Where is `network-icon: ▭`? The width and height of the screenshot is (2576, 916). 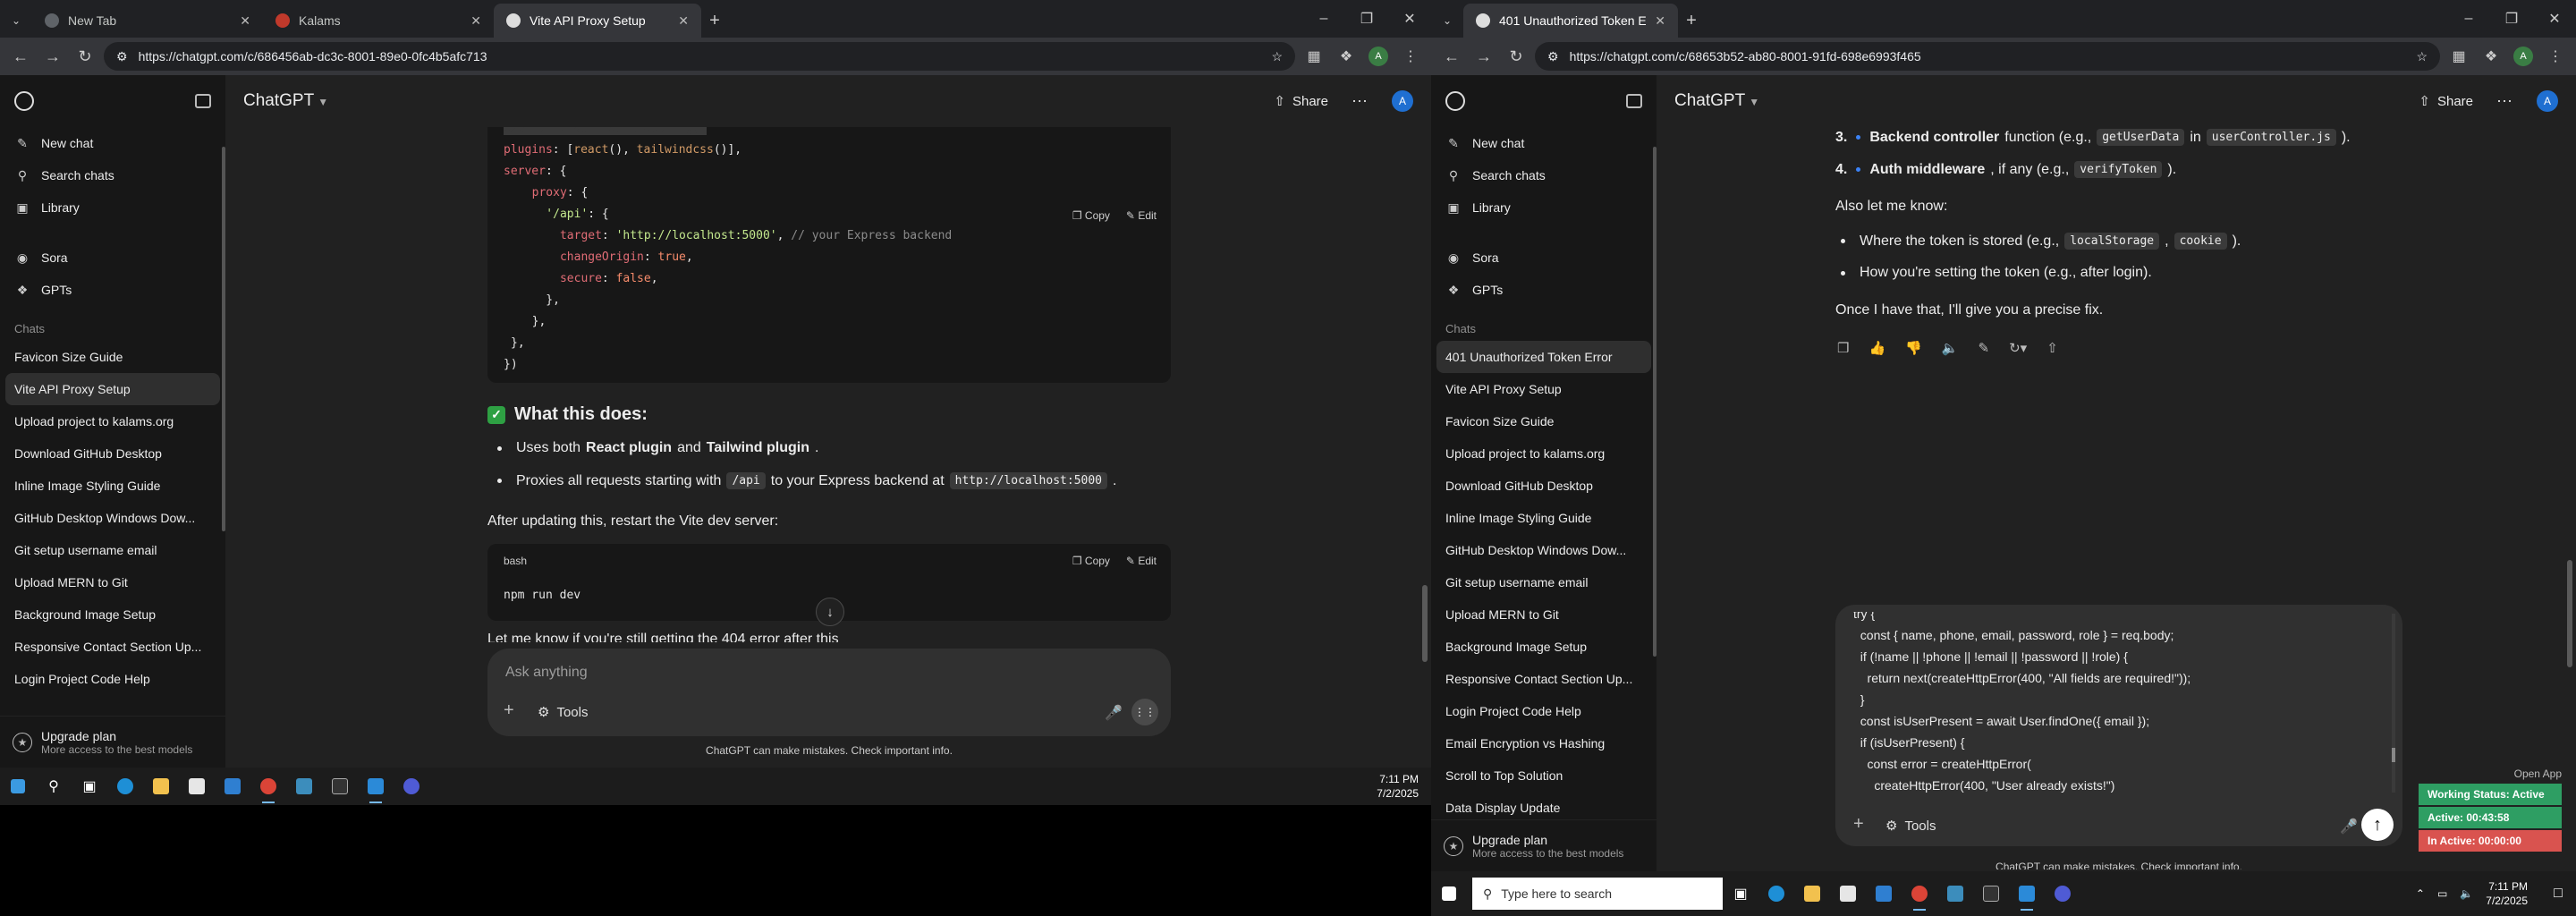
network-icon: ▭ is located at coordinates (2442, 893).